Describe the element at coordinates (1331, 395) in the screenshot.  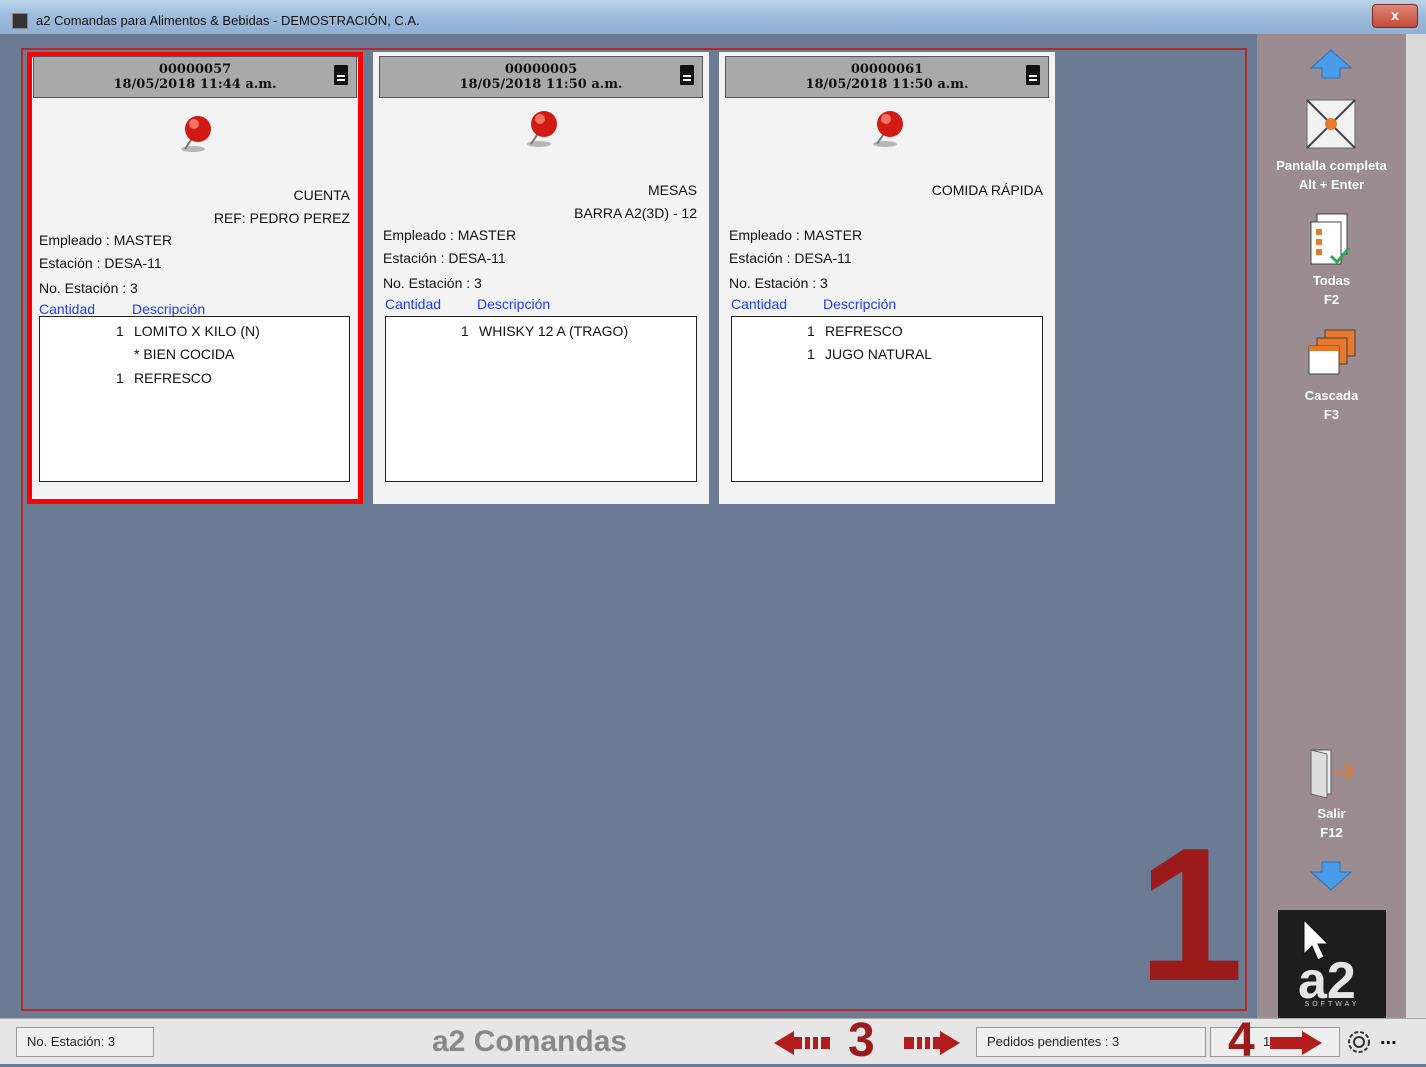
I see `cascade-label: Cascada` at that location.